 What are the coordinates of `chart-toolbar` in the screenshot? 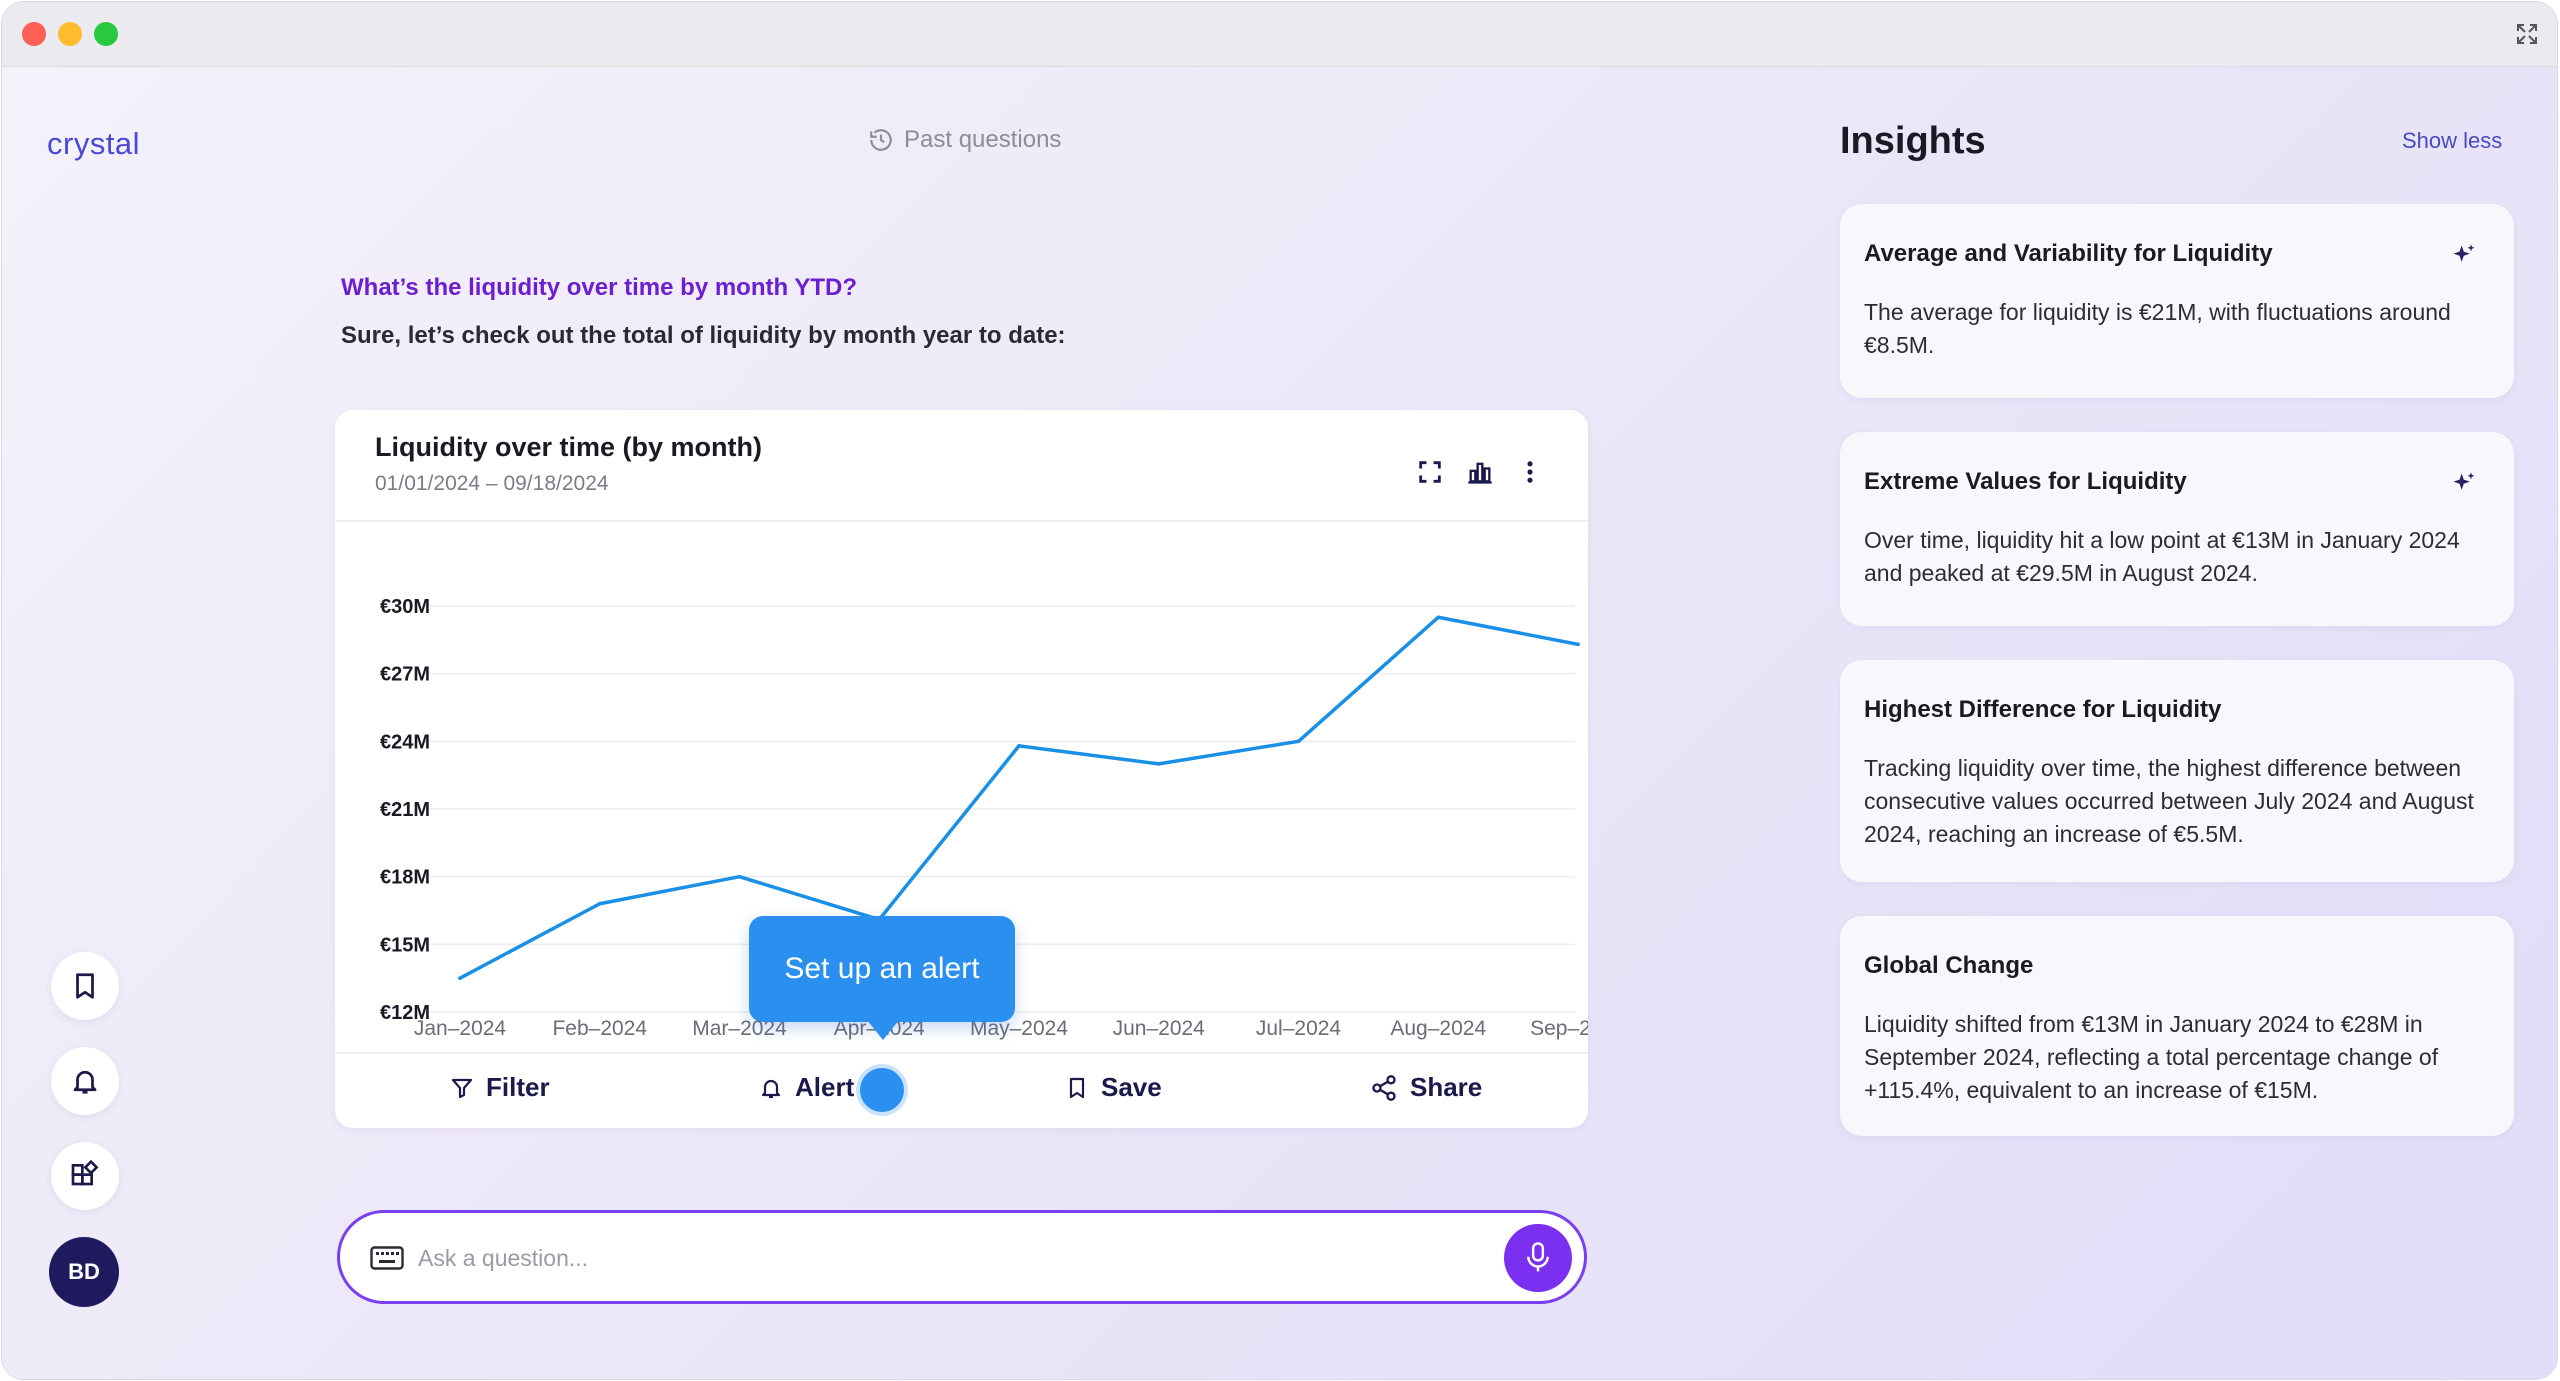 It's located at (1480, 472).